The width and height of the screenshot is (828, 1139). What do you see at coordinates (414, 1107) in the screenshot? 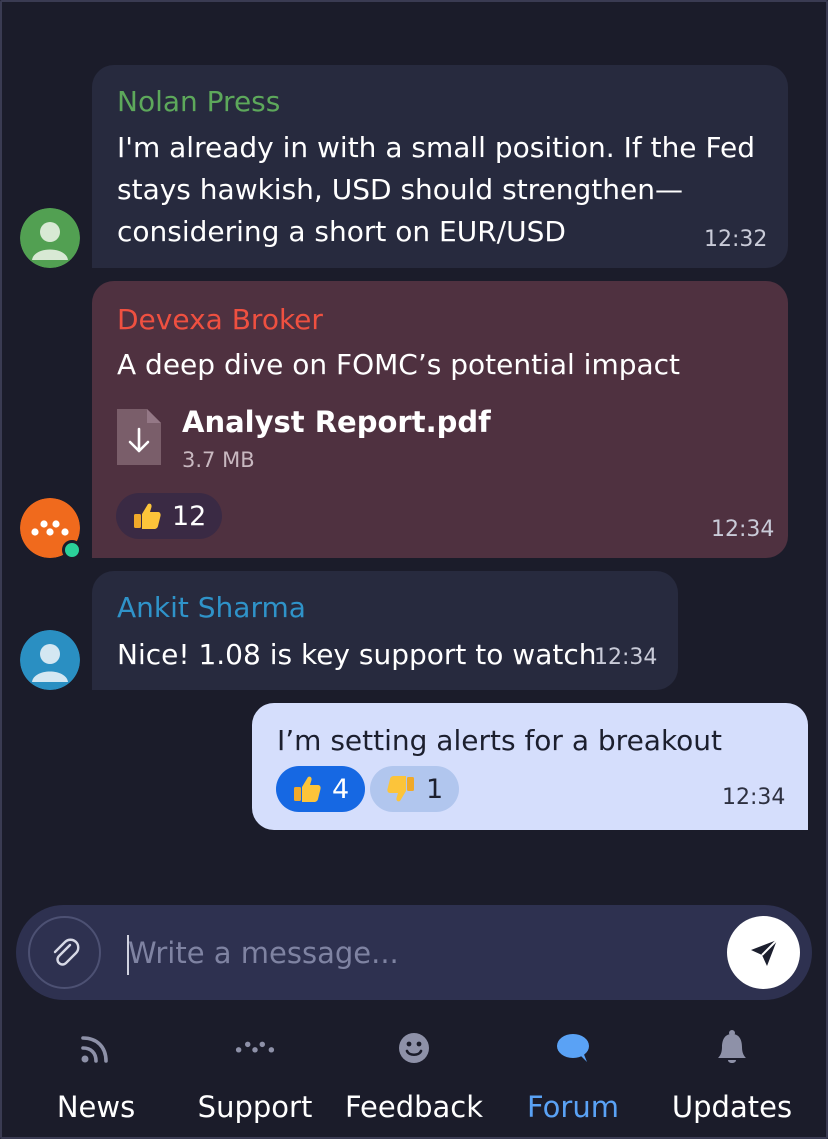
I see `tab-label: Feedback` at bounding box center [414, 1107].